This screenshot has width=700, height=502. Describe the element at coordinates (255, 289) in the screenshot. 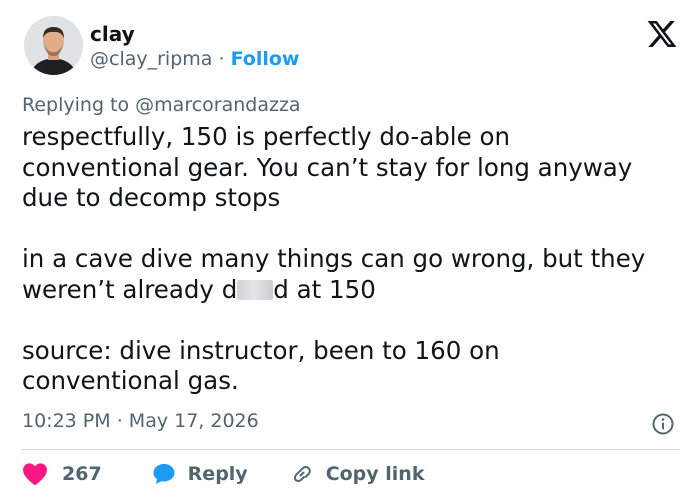

I see `censor-blur` at that location.